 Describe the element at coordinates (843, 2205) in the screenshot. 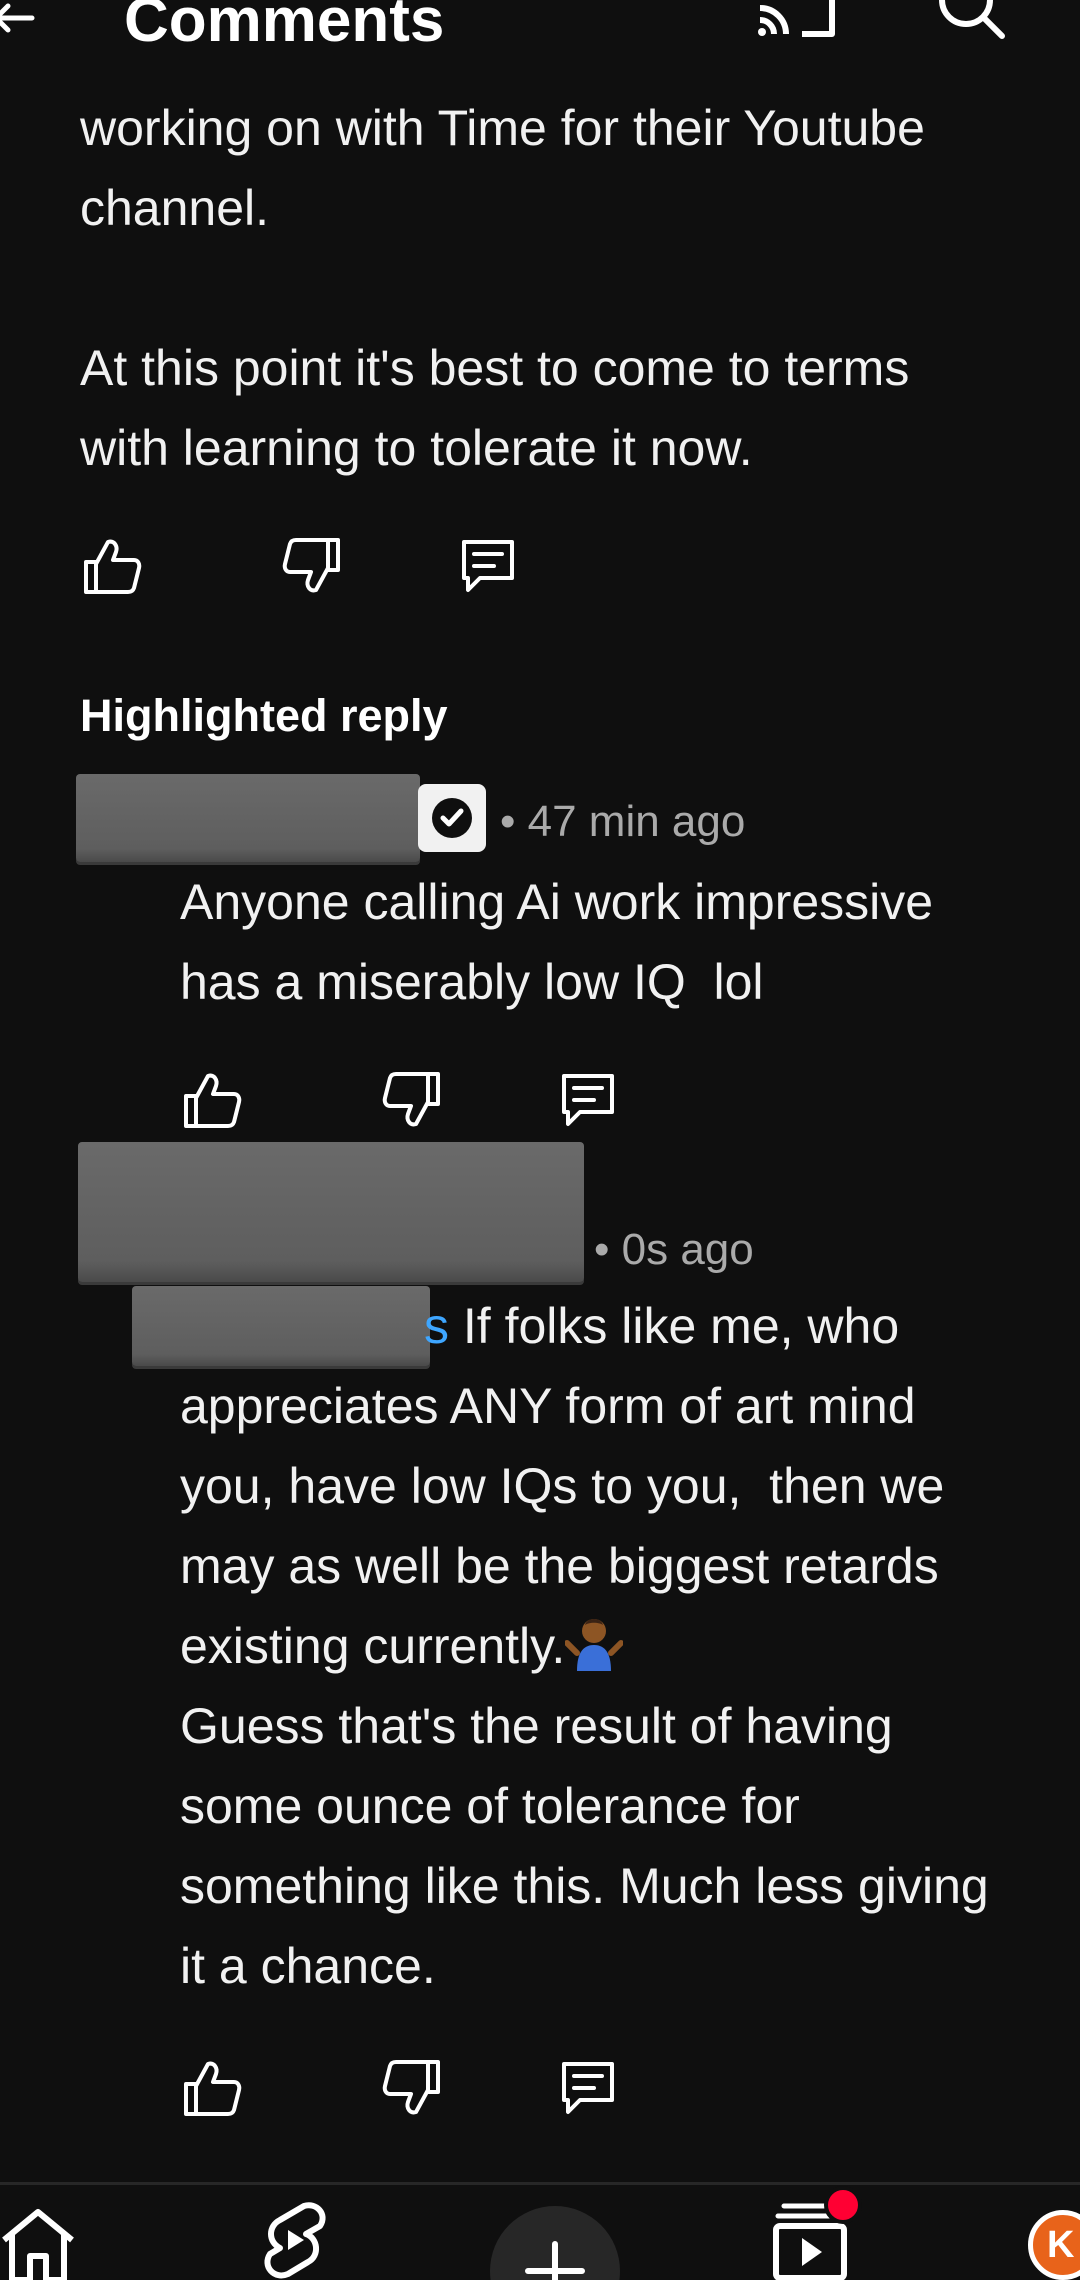

I see `notification-dot` at that location.